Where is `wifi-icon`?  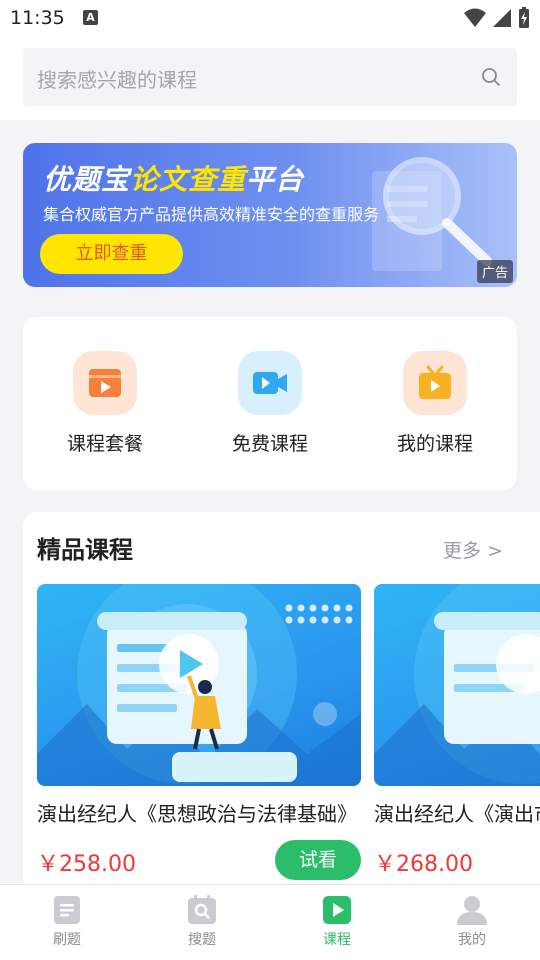 wifi-icon is located at coordinates (475, 17).